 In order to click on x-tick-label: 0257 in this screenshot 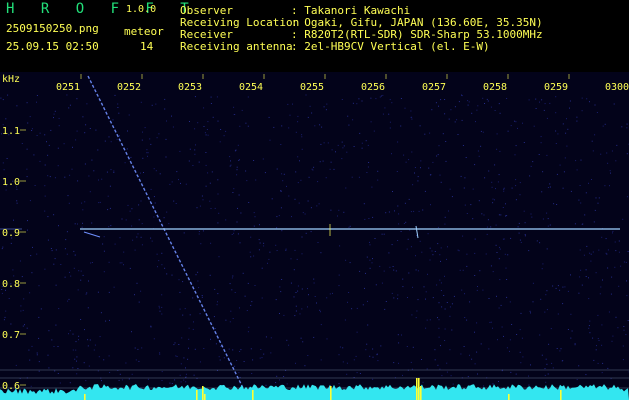, I will do `click(434, 87)`.